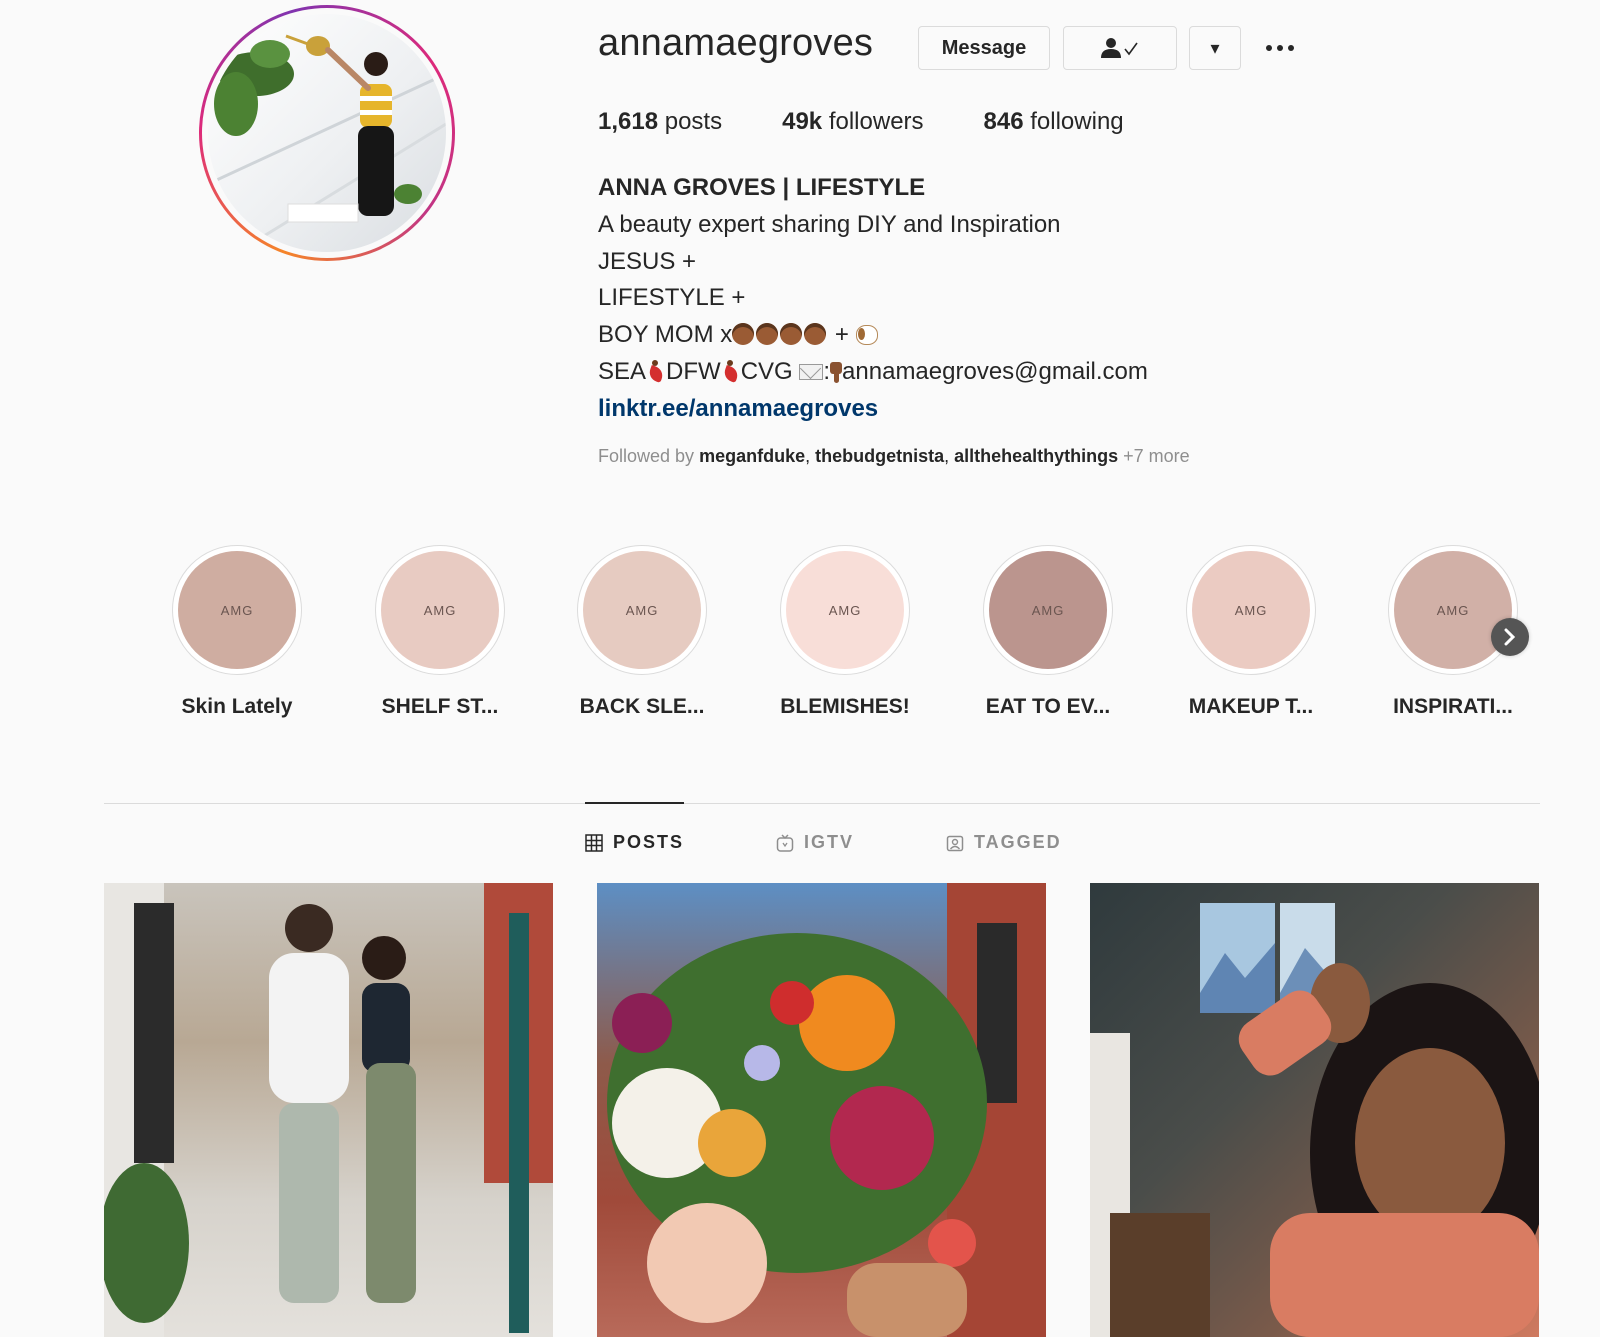 This screenshot has height=1337, width=1600. What do you see at coordinates (1154, 456) in the screenshot?
I see `followed-by-more: +7 more` at bounding box center [1154, 456].